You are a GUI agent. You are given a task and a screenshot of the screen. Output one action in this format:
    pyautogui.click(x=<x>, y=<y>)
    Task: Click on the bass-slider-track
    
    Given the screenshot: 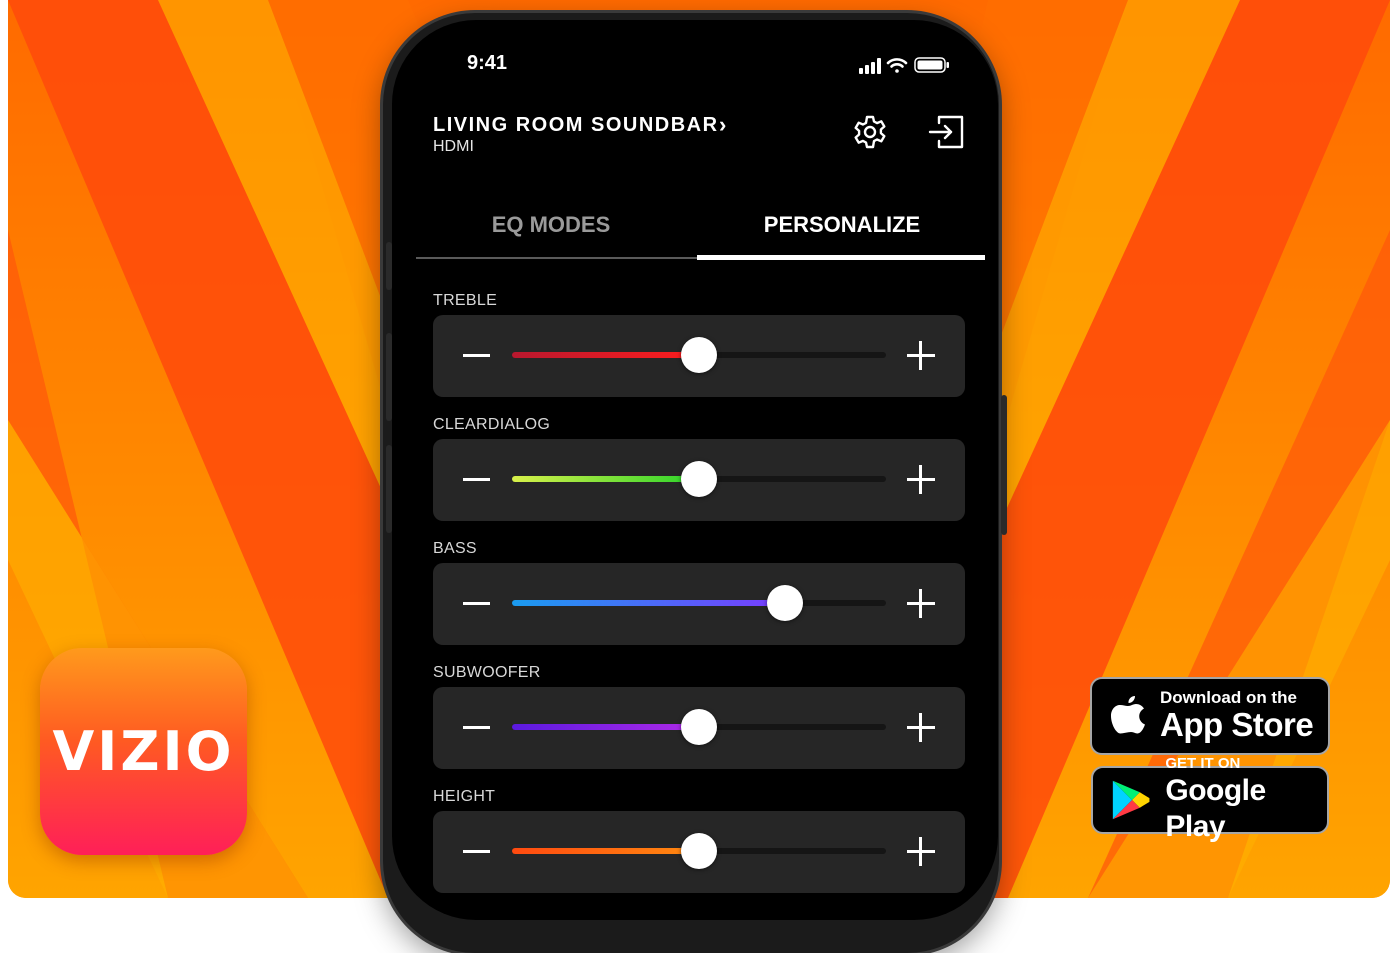 What is the action you would take?
    pyautogui.click(x=699, y=603)
    